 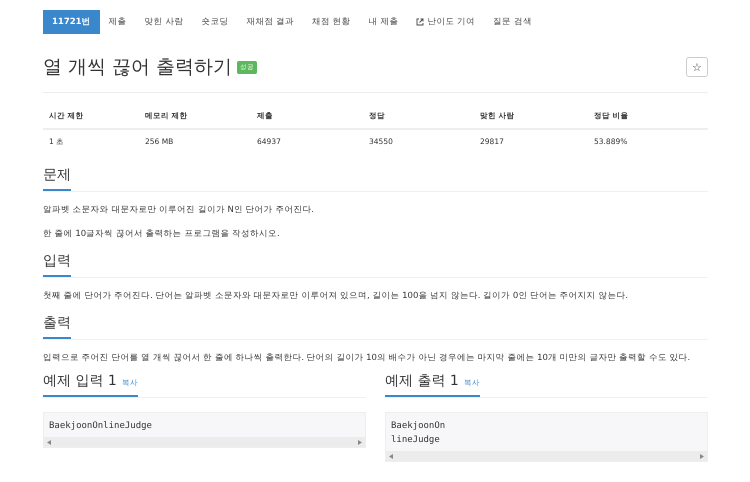 What do you see at coordinates (215, 22) in the screenshot?
I see `nav-tab: 숏코딩` at bounding box center [215, 22].